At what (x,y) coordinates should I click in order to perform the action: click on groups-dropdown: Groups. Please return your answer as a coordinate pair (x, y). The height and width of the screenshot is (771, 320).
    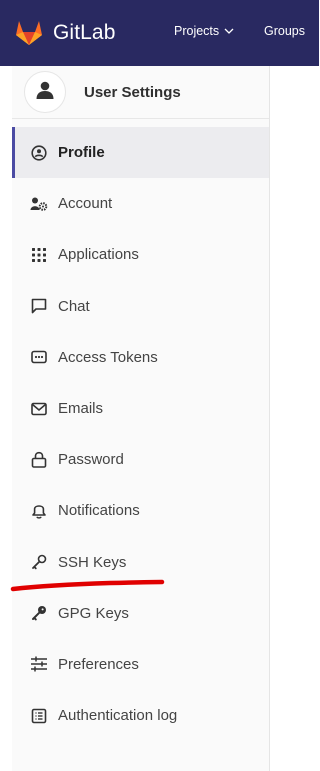
    Looking at the image, I should click on (284, 31).